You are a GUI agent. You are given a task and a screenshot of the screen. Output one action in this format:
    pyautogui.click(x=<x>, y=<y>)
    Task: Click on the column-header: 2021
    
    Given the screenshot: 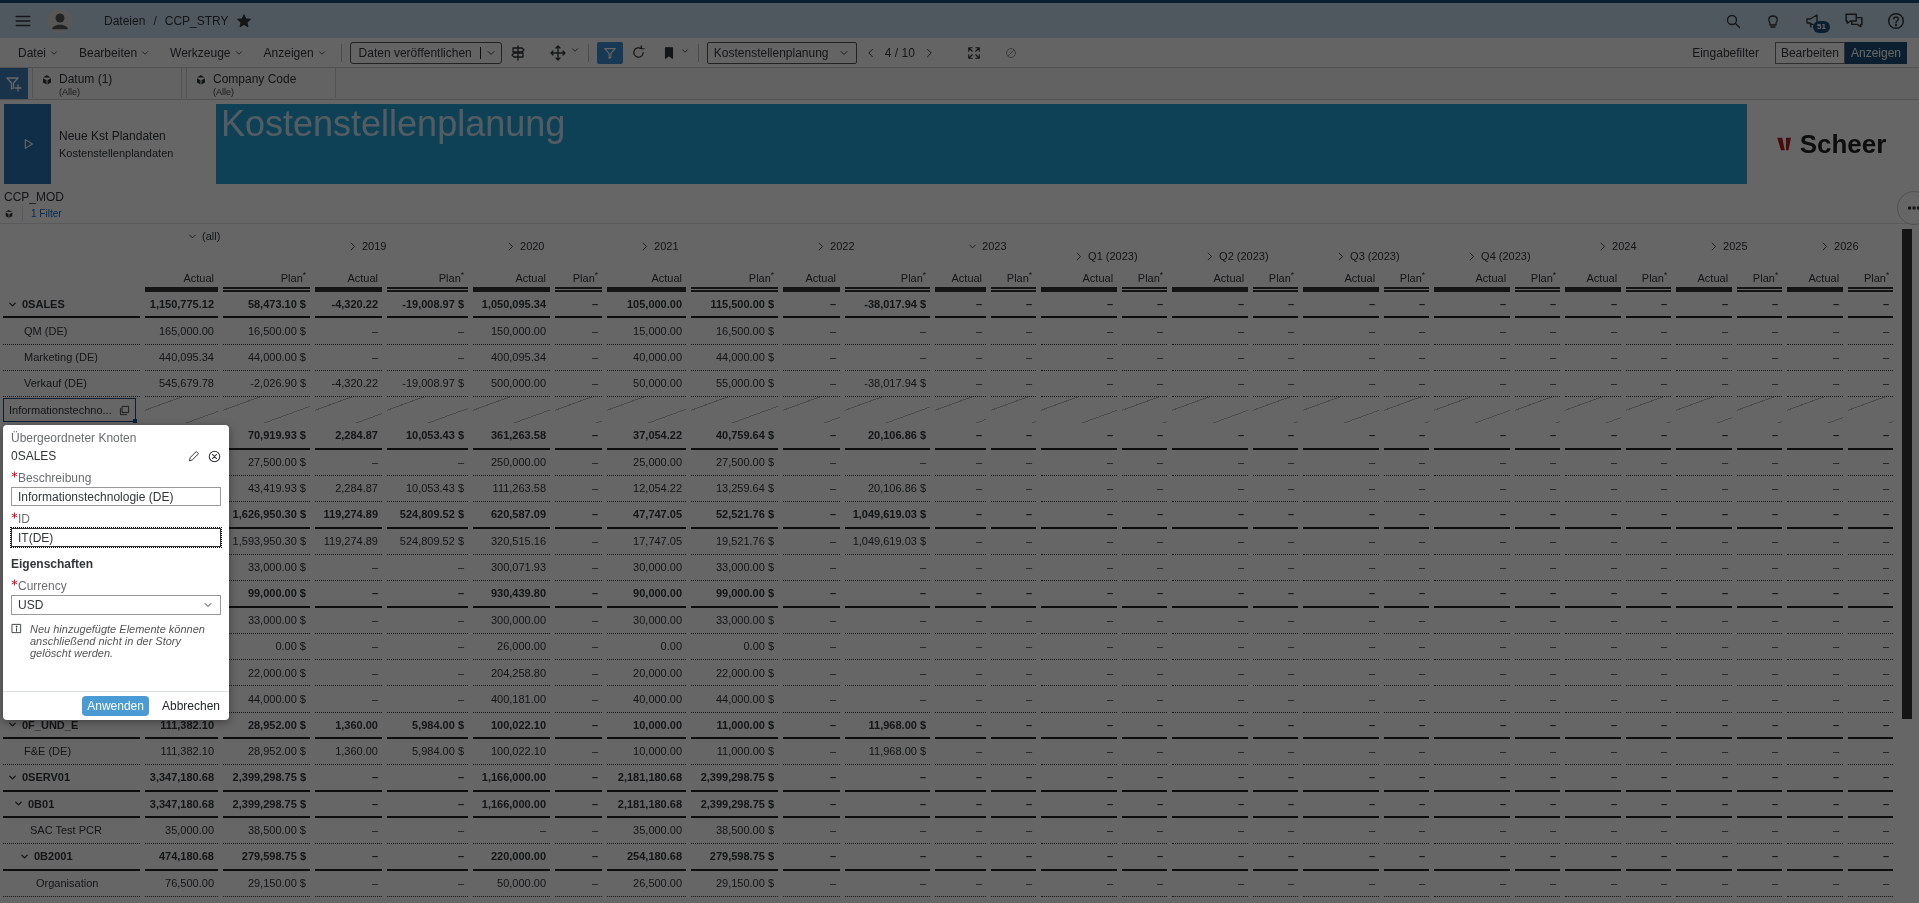 What is the action you would take?
    pyautogui.click(x=666, y=246)
    